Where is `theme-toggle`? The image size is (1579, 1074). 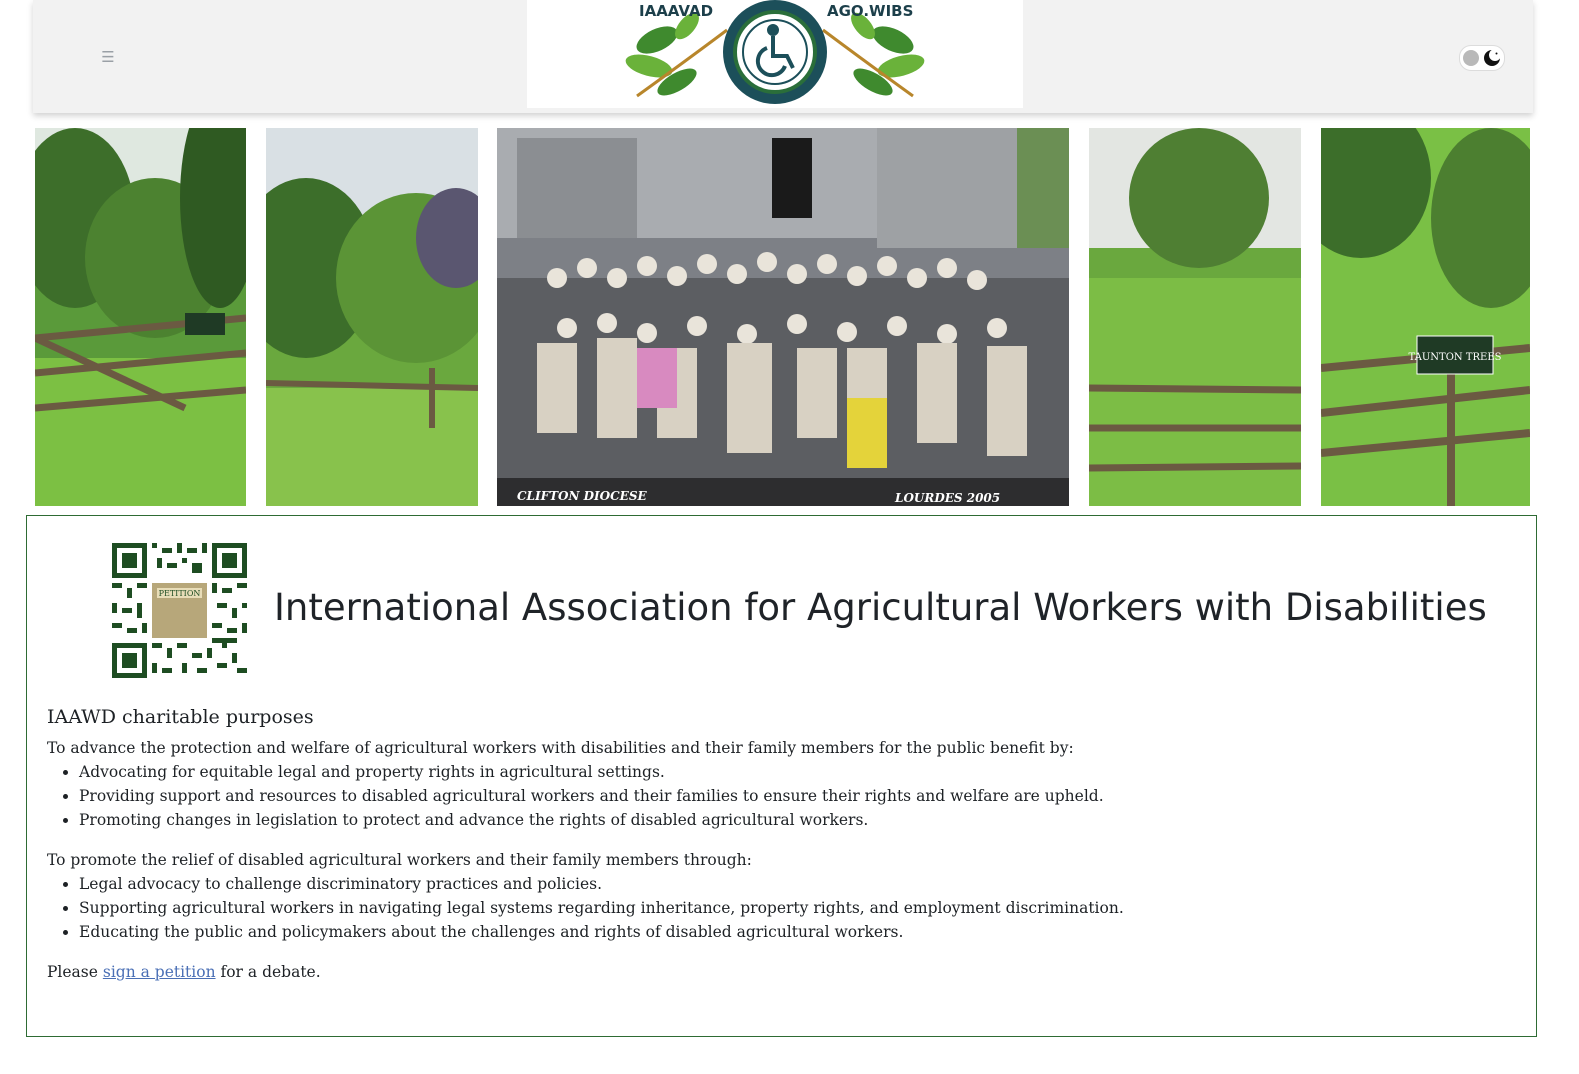
theme-toggle is located at coordinates (1482, 58).